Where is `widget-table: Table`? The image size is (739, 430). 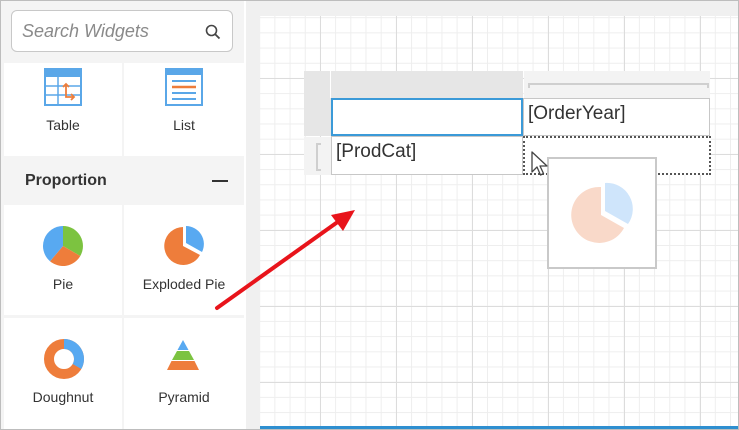
widget-table: Table is located at coordinates (63, 109).